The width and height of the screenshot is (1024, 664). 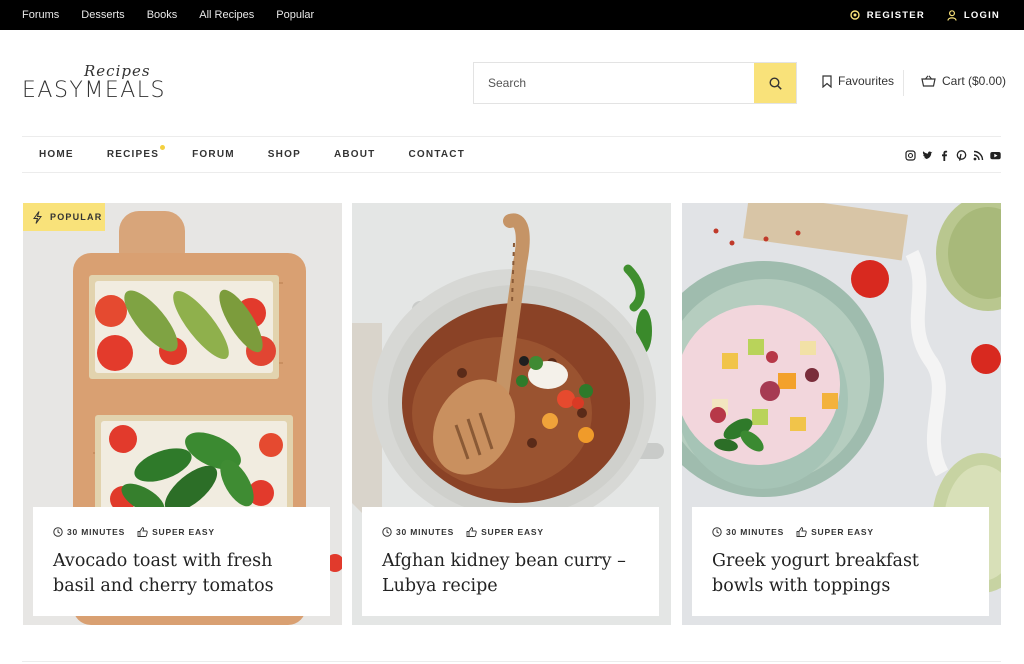 I want to click on new-indicator-dot, so click(x=163, y=147).